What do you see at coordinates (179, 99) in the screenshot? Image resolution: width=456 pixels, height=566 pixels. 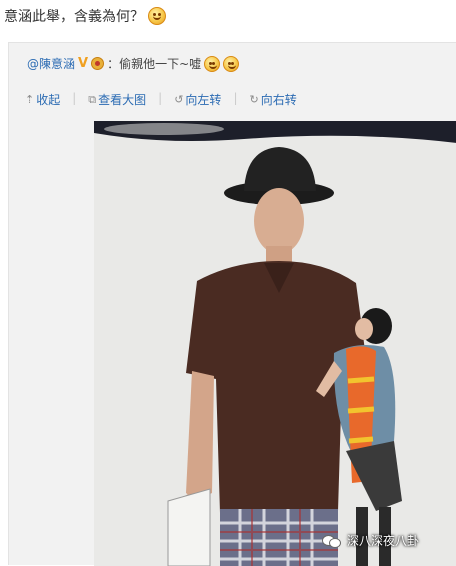 I see `rotate-left-icon: ↺` at bounding box center [179, 99].